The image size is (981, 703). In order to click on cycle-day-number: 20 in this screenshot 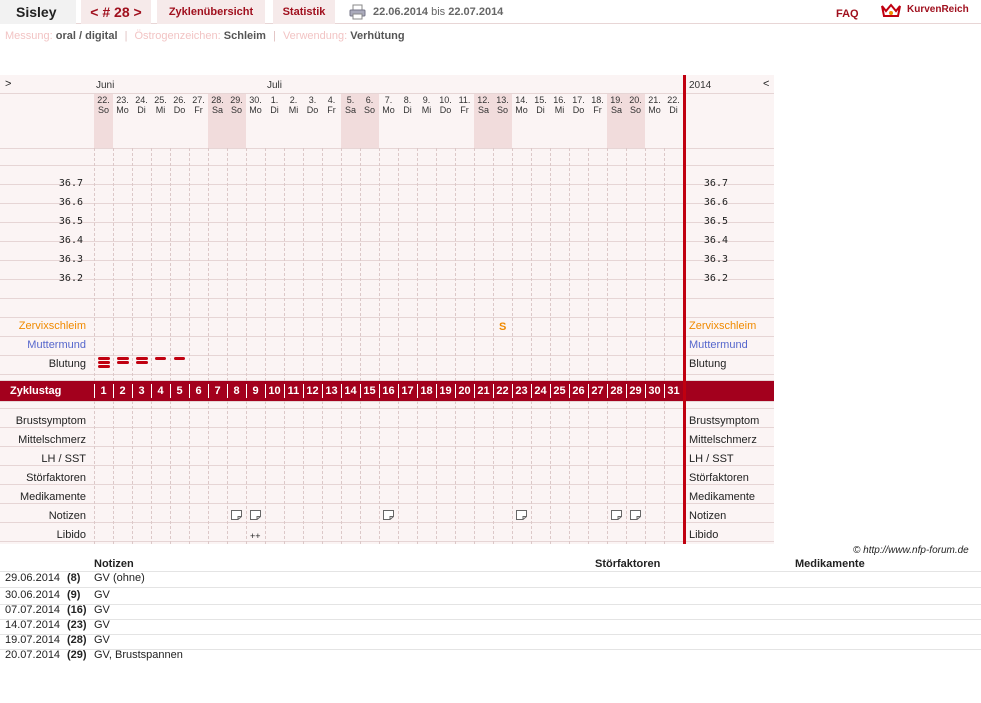, I will do `click(464, 391)`.